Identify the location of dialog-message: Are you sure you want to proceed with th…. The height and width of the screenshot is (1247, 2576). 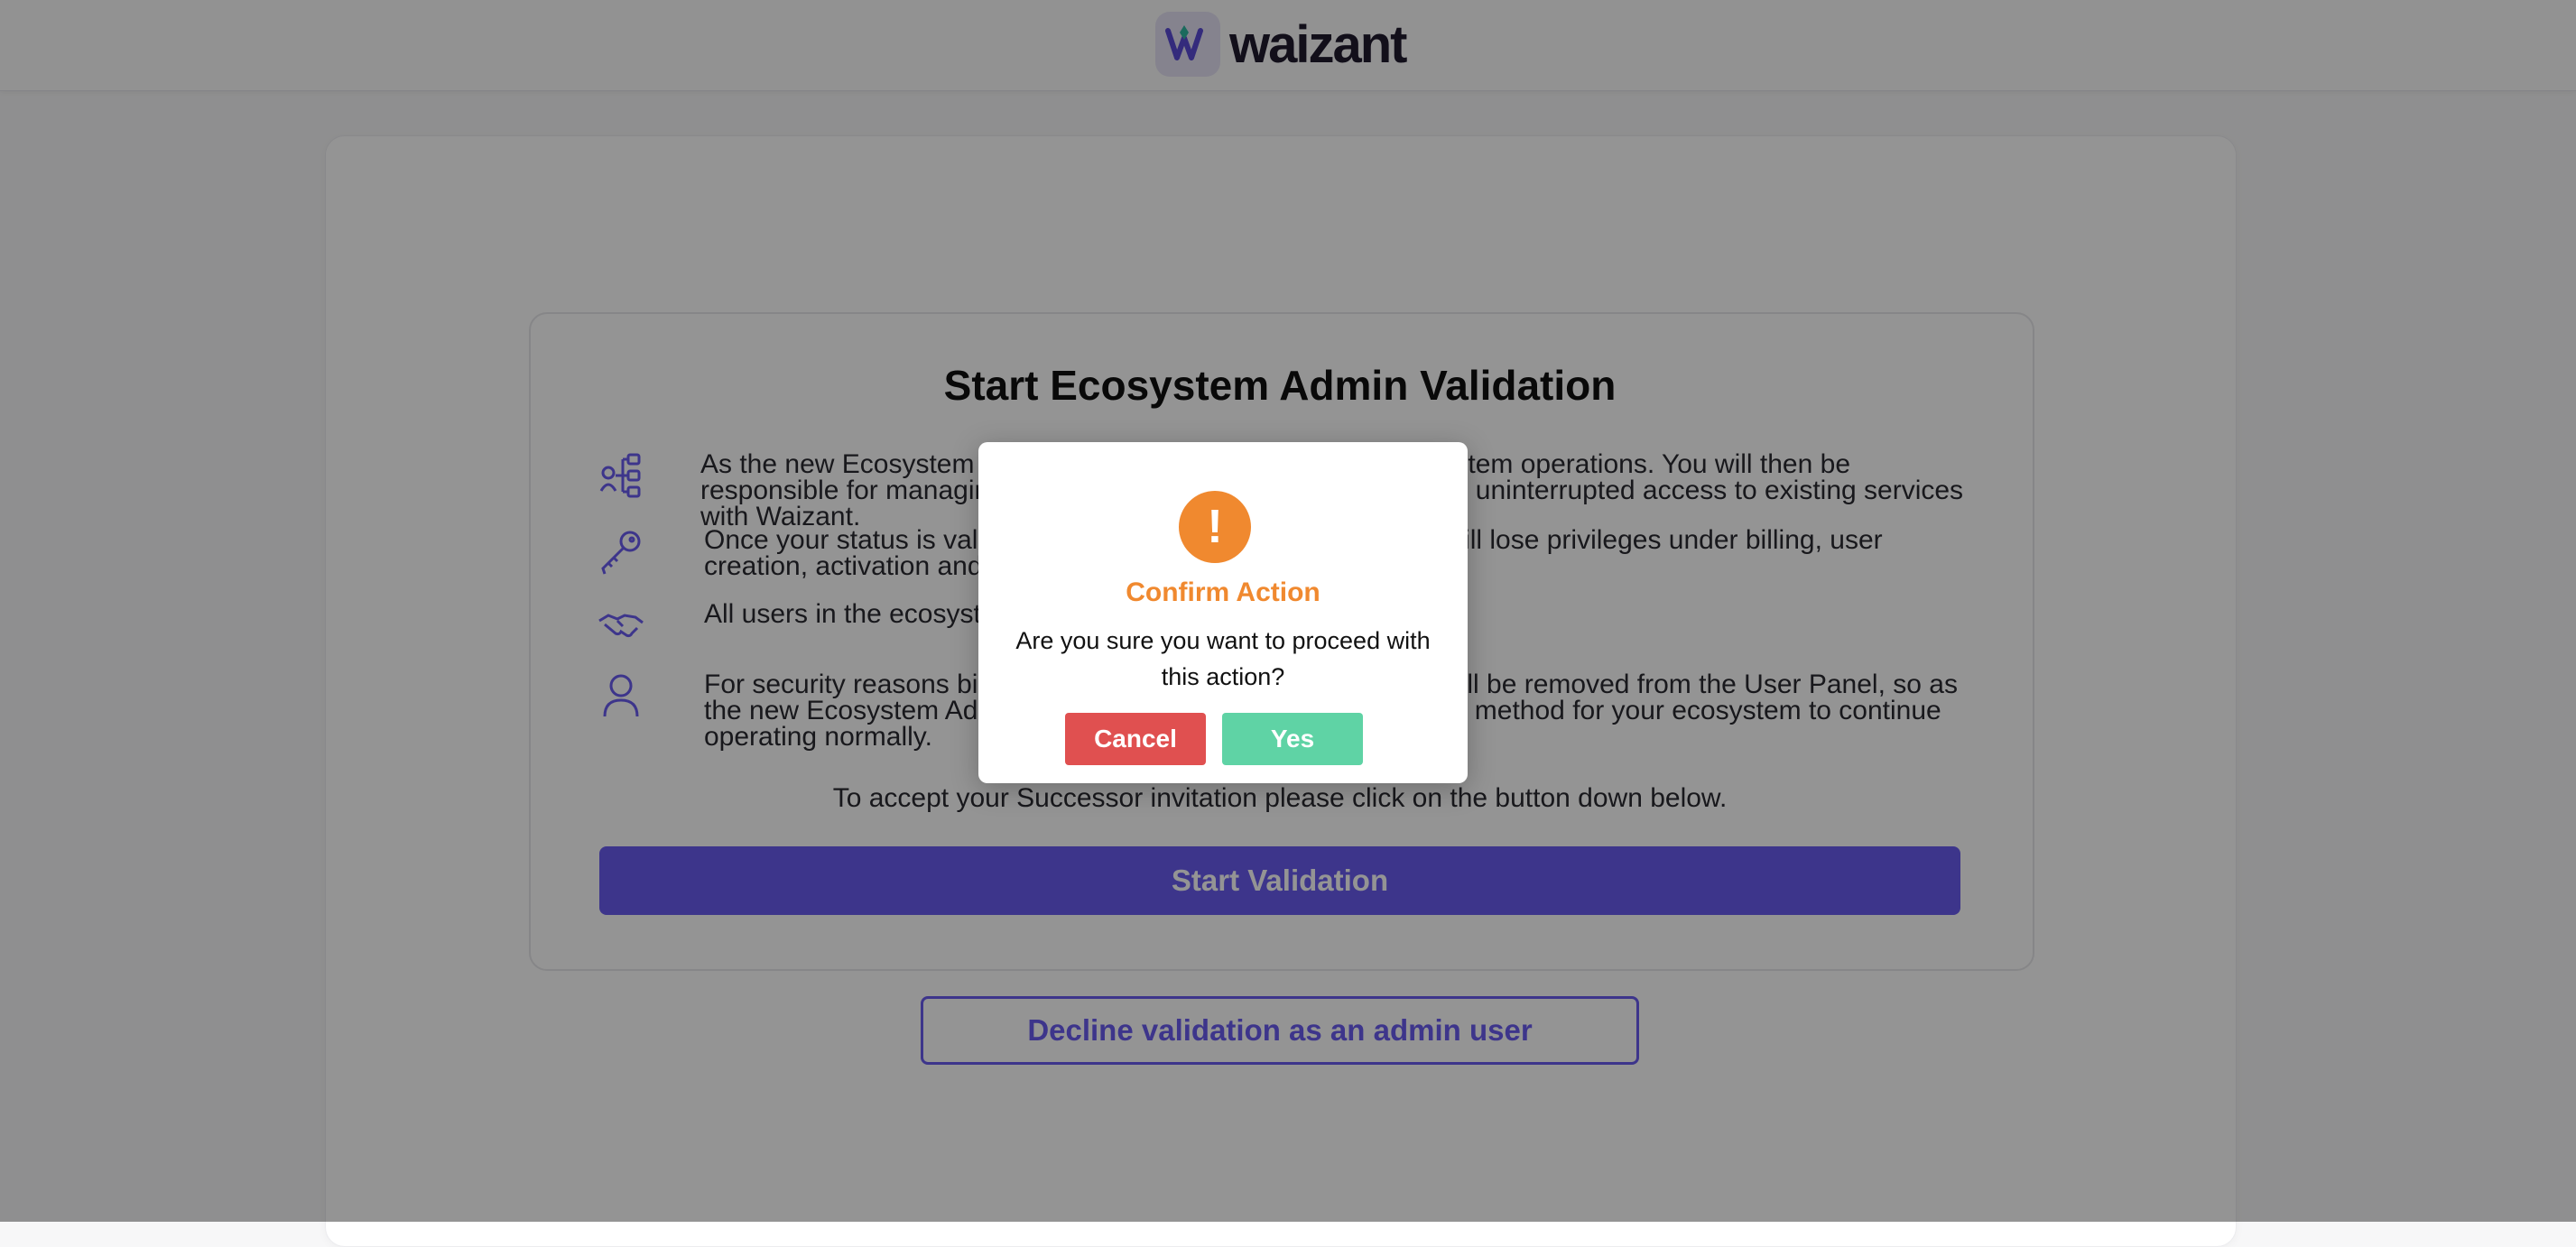
(1223, 658).